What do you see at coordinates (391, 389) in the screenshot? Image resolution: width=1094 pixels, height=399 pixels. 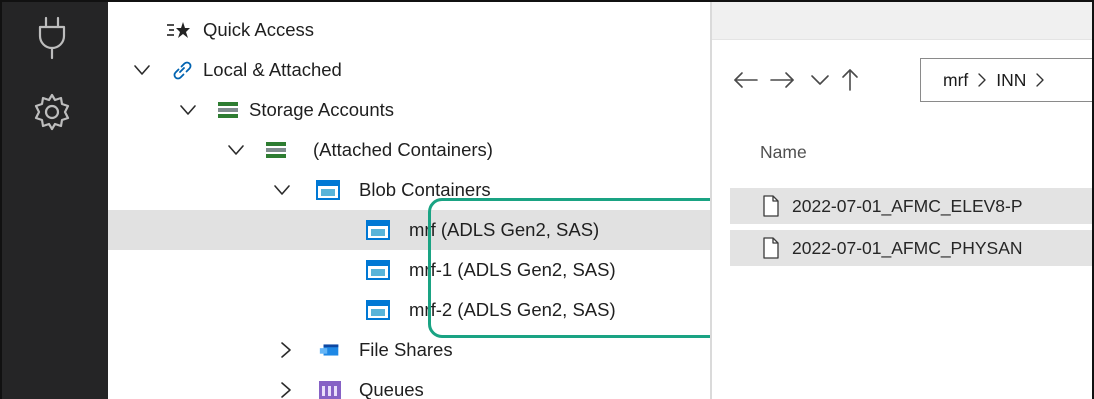 I see `tree-item-label: Queues` at bounding box center [391, 389].